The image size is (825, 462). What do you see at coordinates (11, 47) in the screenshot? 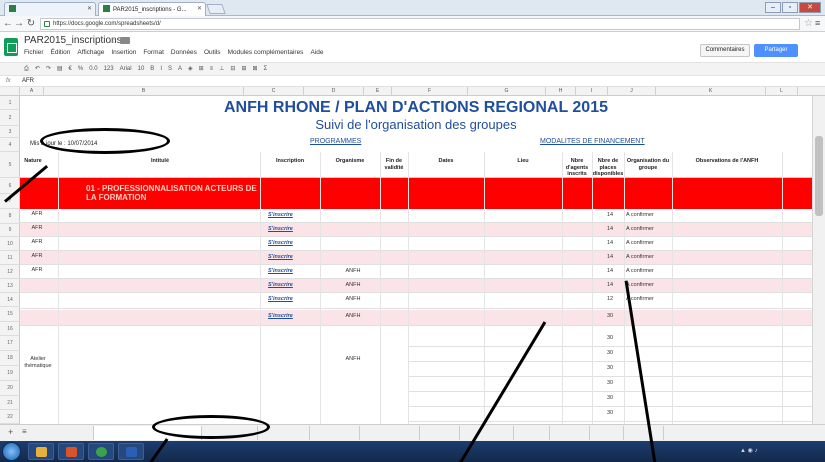
I see `sheets-logo-icon` at bounding box center [11, 47].